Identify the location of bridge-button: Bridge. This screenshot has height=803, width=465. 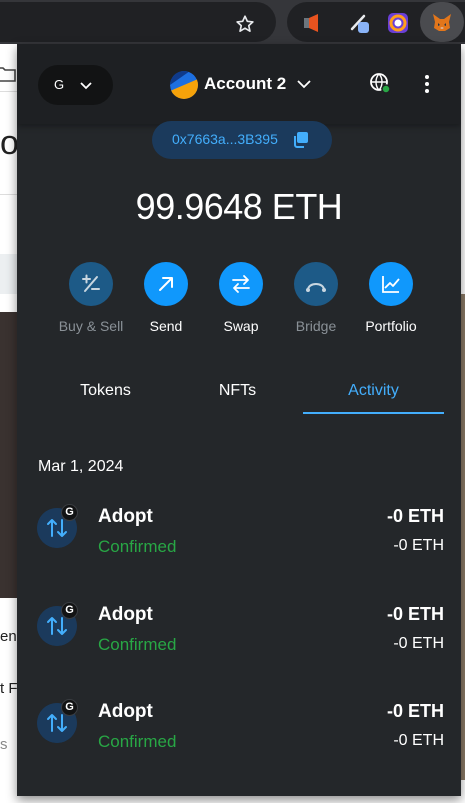
(316, 302).